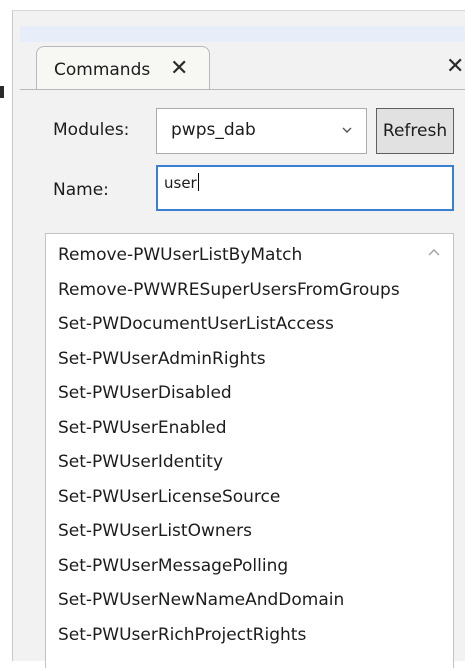 The image size is (465, 668). Describe the element at coordinates (248, 503) in the screenshot. I see `list-item: Set-PWUserLicenseSource` at that location.